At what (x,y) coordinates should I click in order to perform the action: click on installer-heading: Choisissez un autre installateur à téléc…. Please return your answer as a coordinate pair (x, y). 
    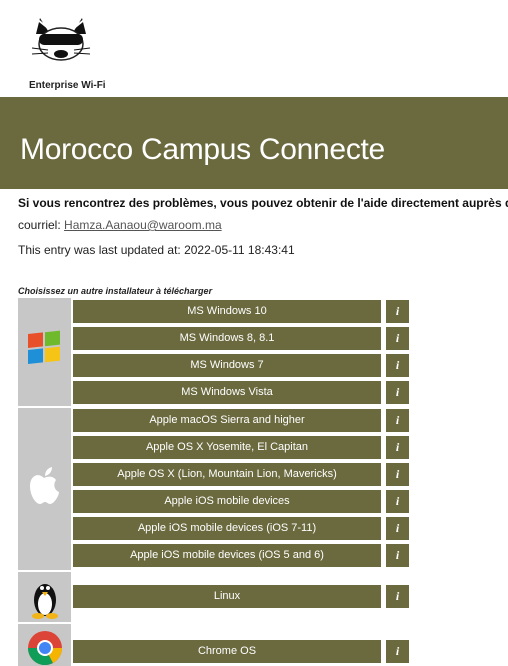
    Looking at the image, I should click on (115, 291).